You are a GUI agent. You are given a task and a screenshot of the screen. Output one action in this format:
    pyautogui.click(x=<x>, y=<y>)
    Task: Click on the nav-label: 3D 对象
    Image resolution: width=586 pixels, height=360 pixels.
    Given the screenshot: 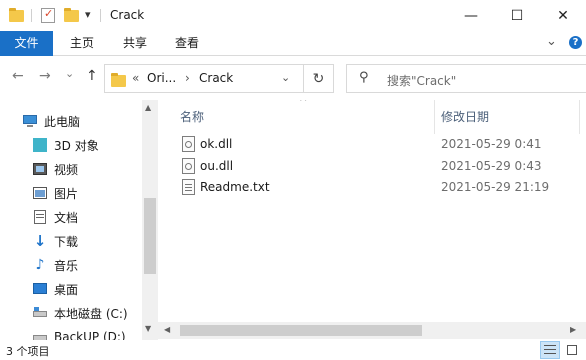 What is the action you would take?
    pyautogui.click(x=76, y=145)
    